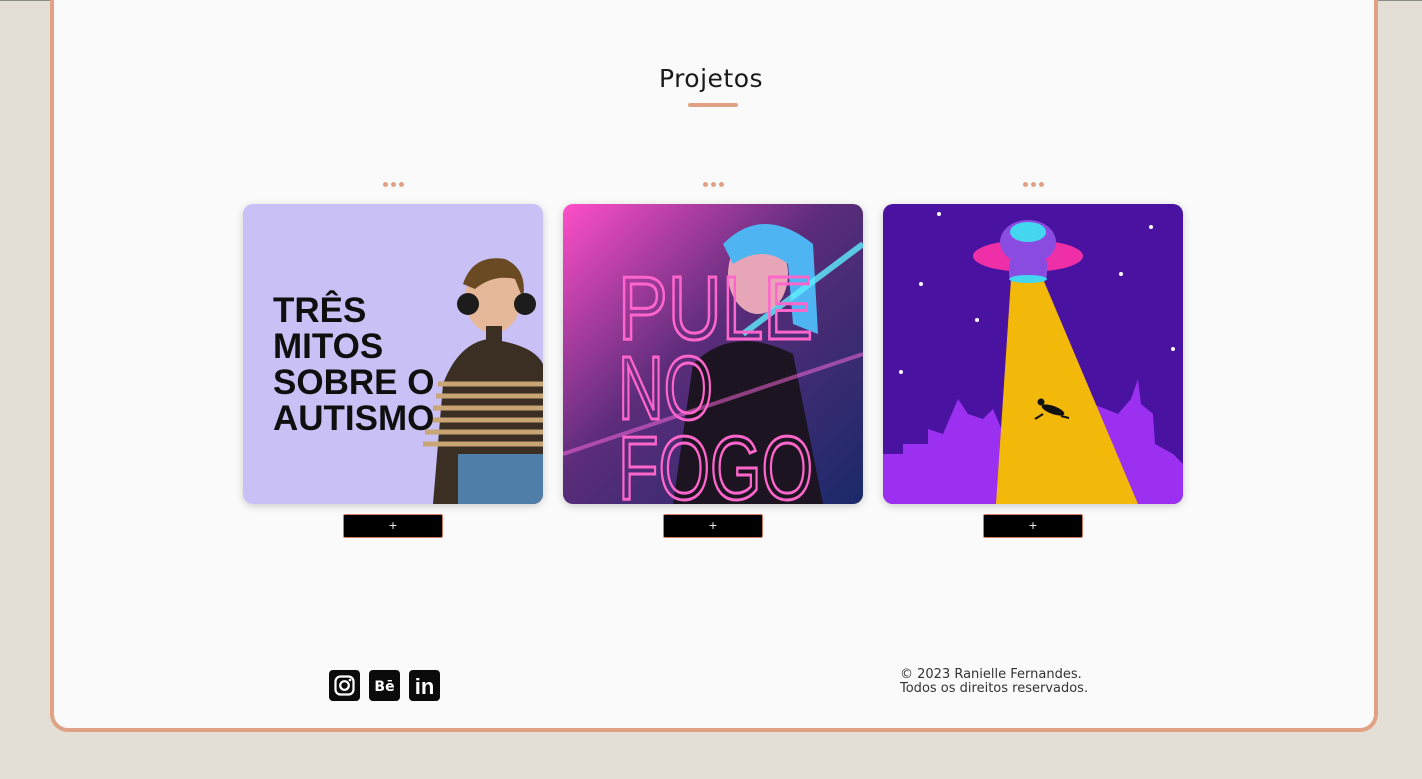 The image size is (1422, 779). I want to click on linkedin-icon: in, so click(424, 685).